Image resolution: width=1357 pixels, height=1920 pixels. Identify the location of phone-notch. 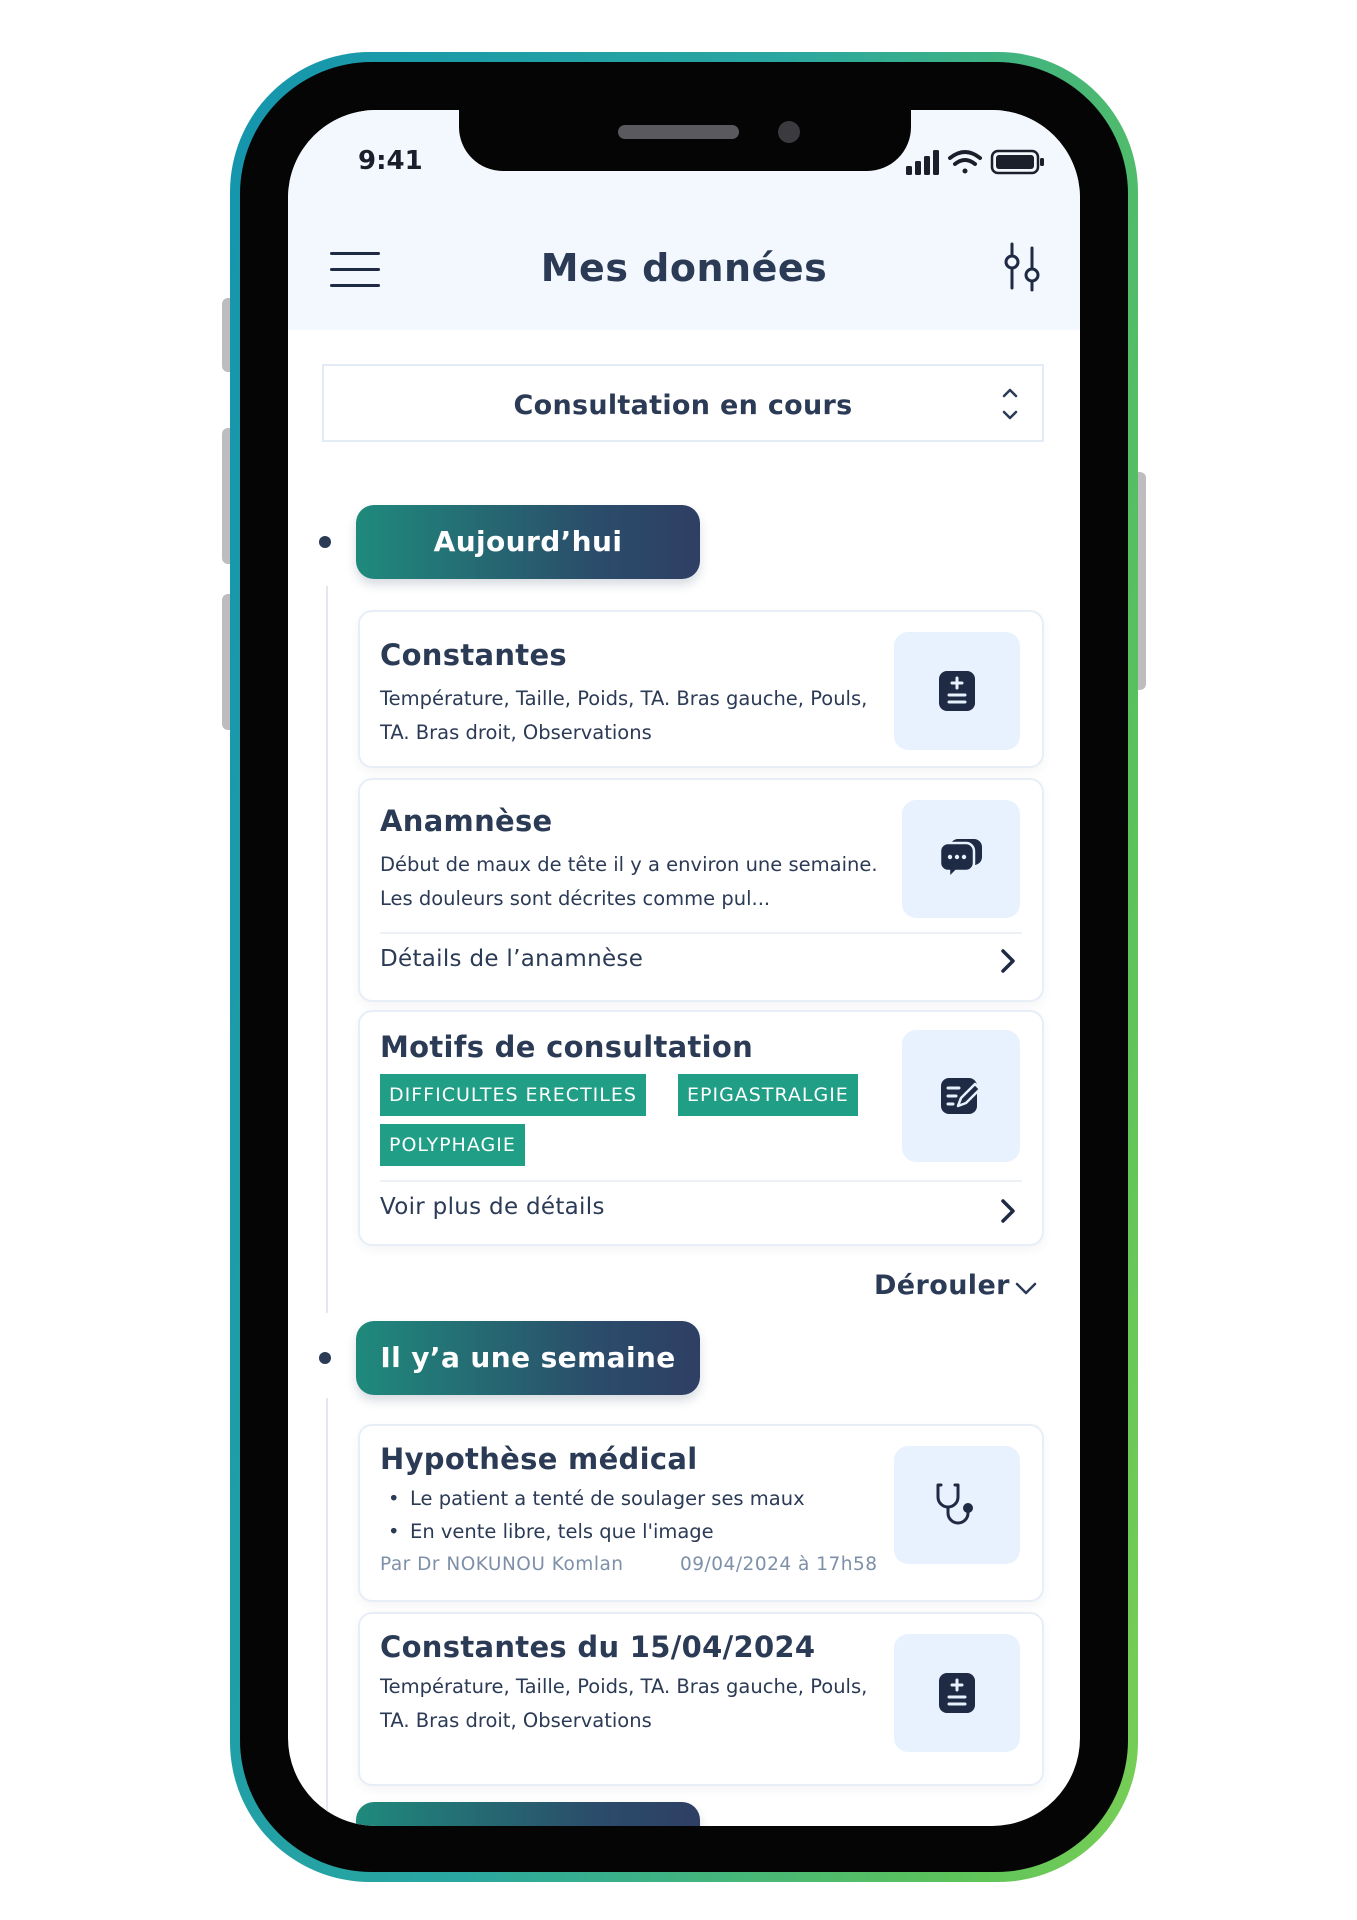
(685, 139).